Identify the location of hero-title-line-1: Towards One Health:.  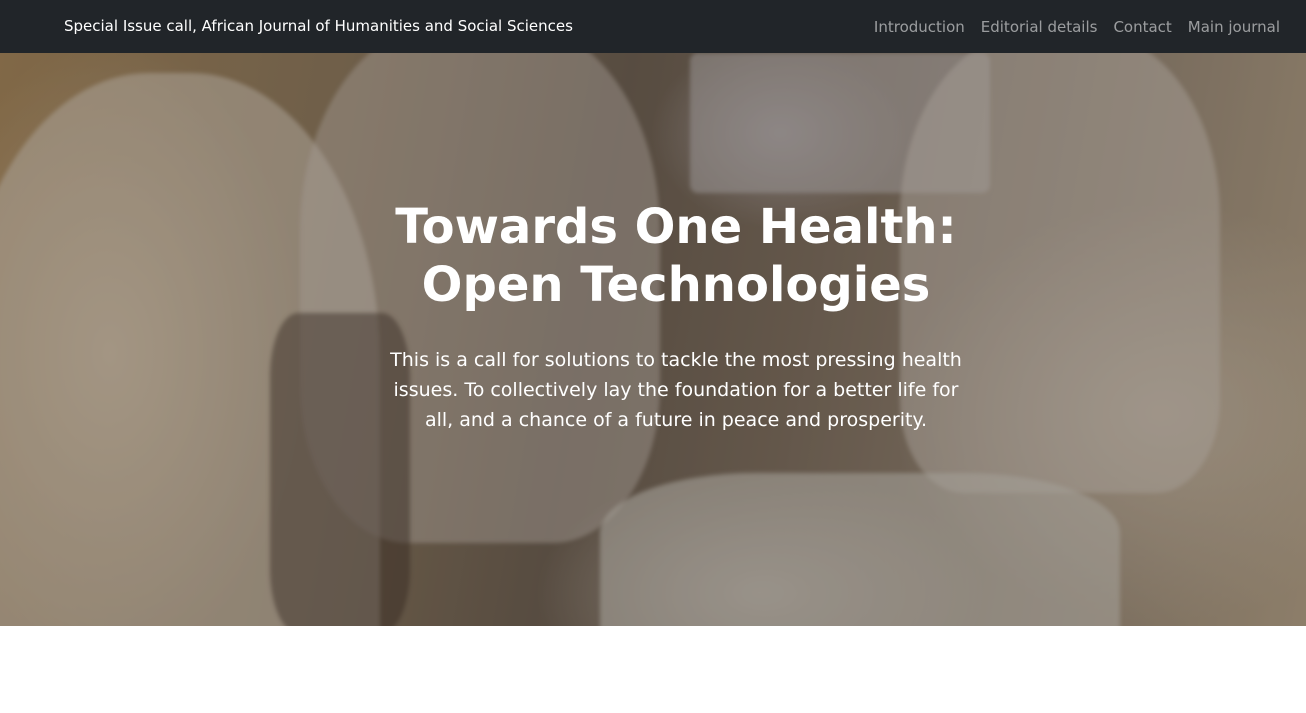
(676, 227).